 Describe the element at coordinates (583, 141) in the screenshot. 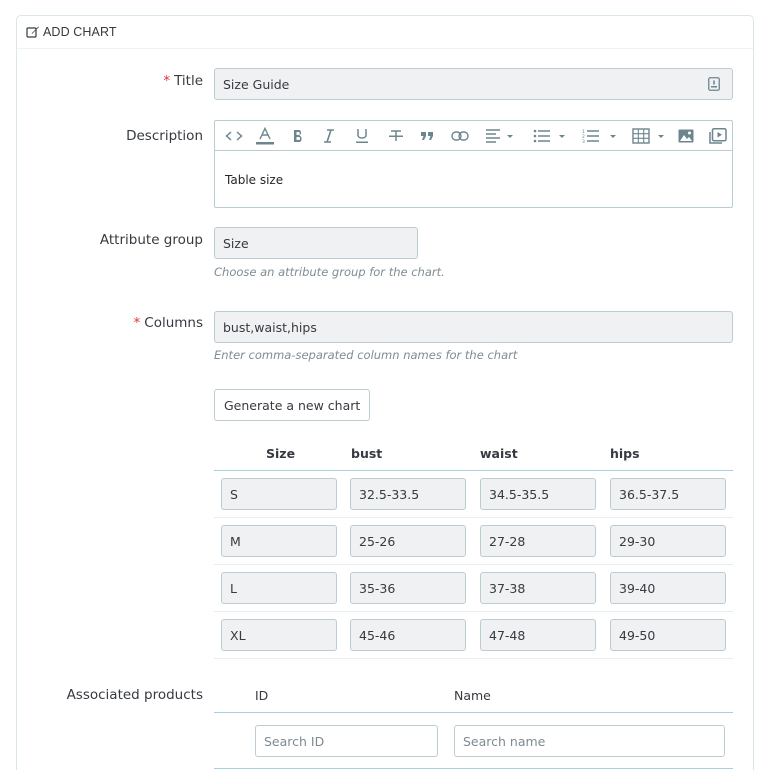

I see `svg-text: 3` at that location.